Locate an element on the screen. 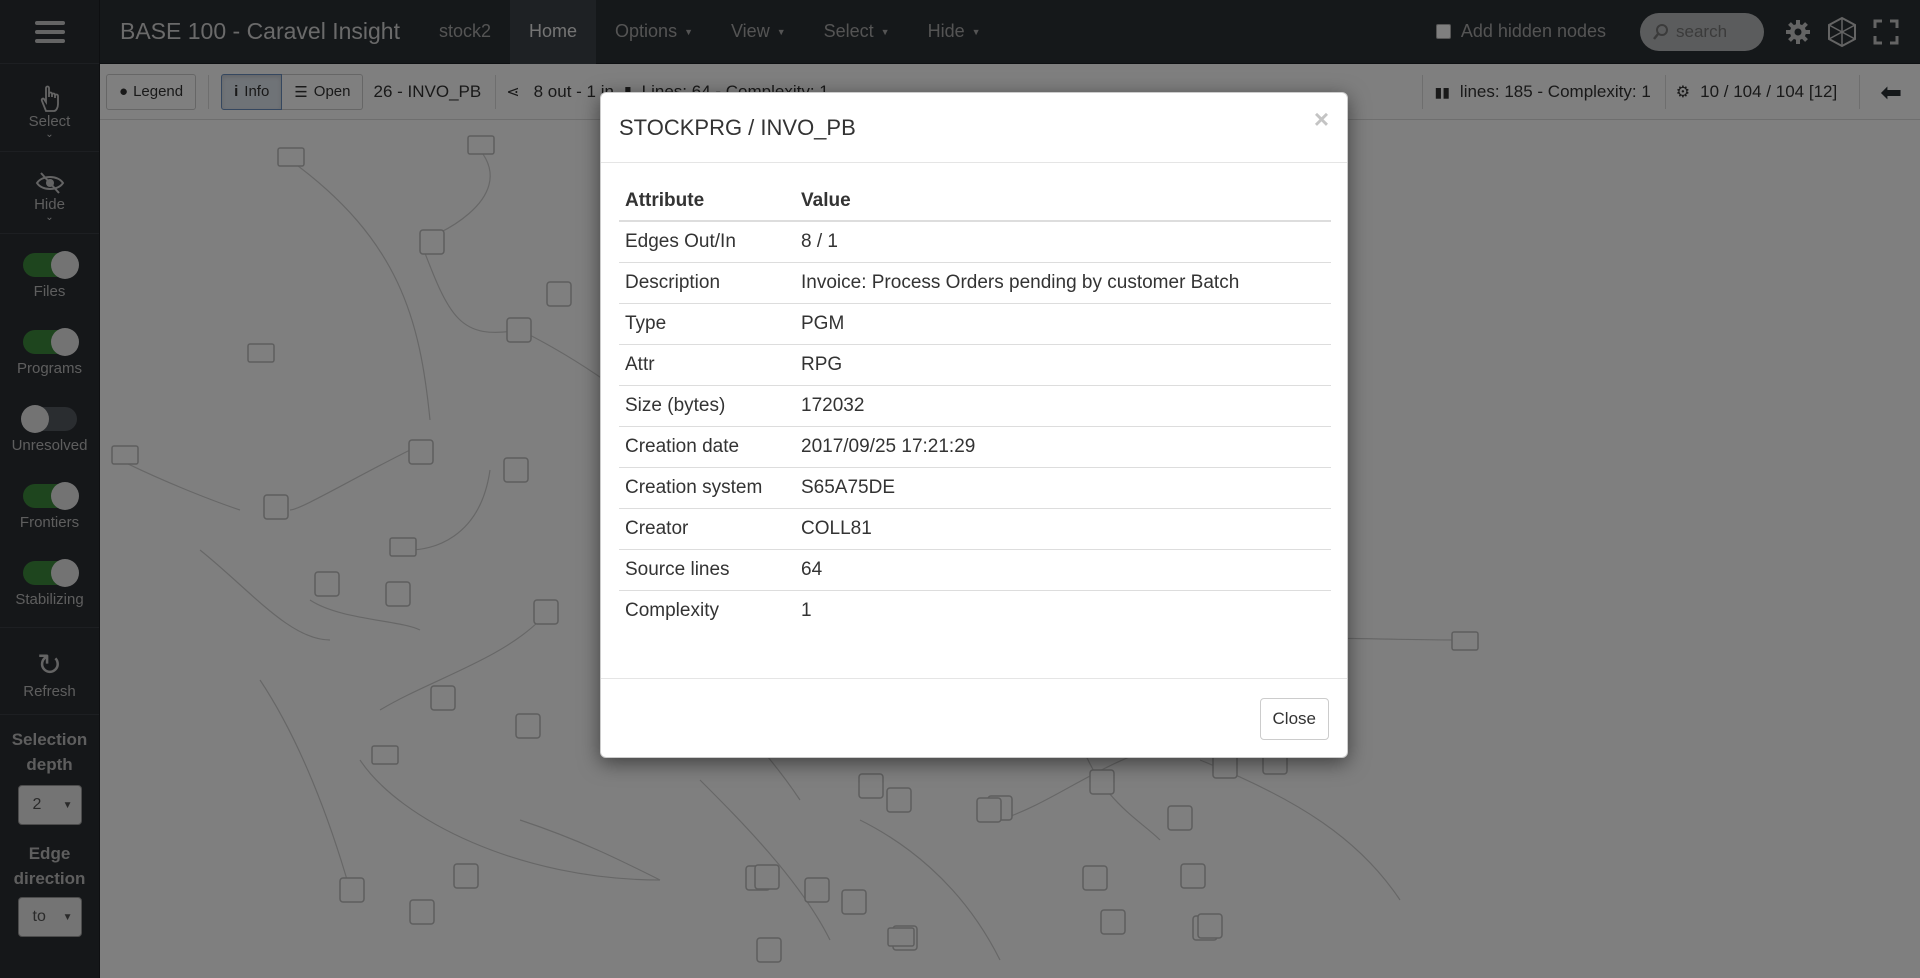 The width and height of the screenshot is (1920, 978). value-cell: S65A75DE is located at coordinates (1063, 487).